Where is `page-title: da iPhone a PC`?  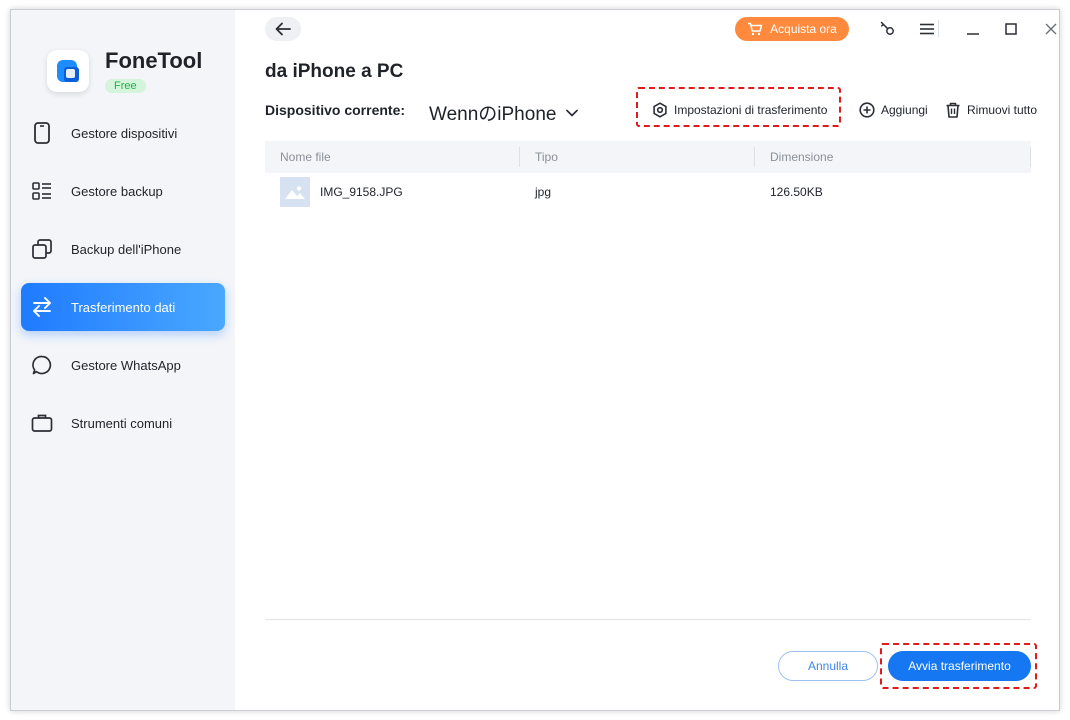
page-title: da iPhone a PC is located at coordinates (334, 71).